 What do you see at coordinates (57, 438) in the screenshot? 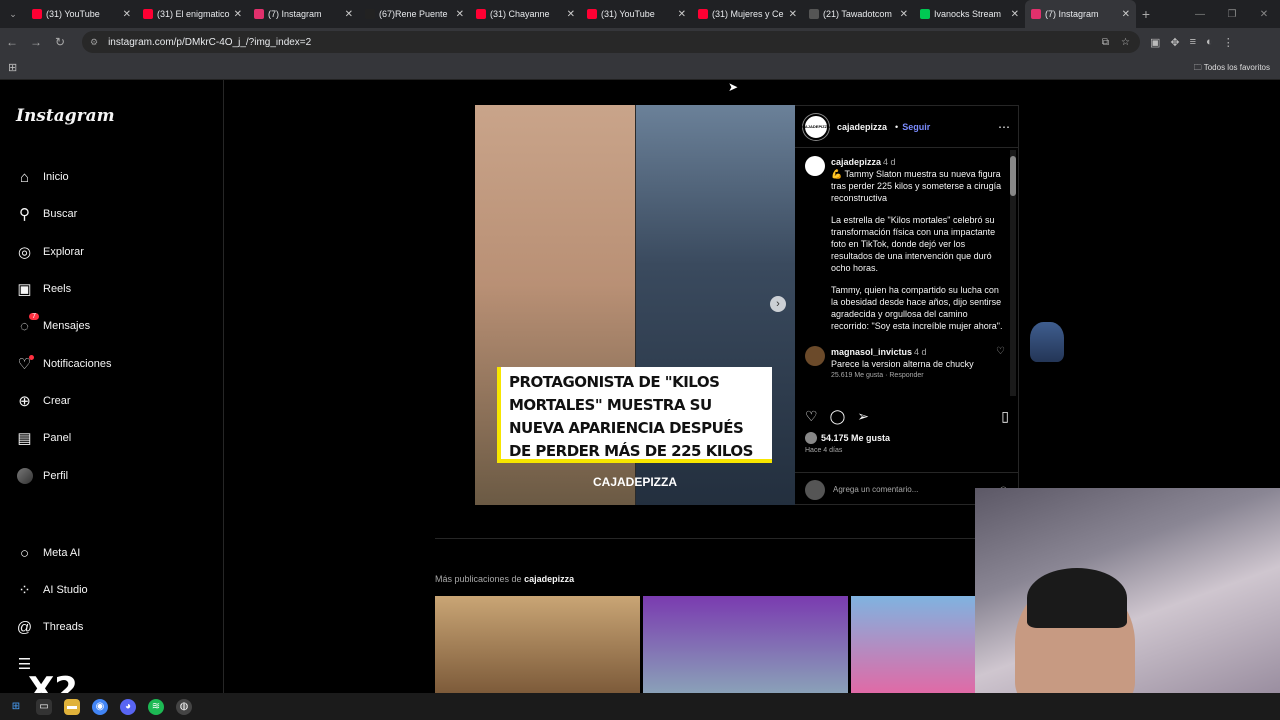
I see `sidebar-item-label: Panel` at bounding box center [57, 438].